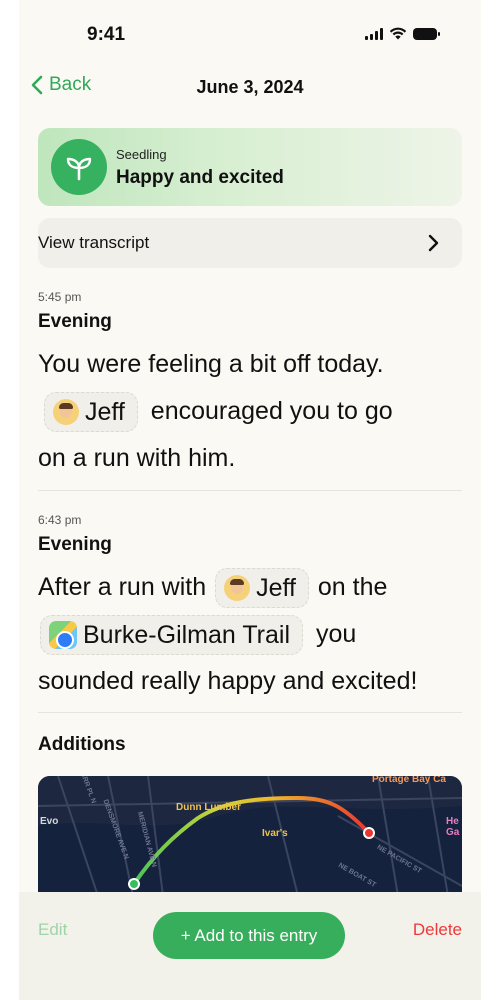 Image resolution: width=500 pixels, height=1000 pixels. Describe the element at coordinates (106, 34) in the screenshot. I see `status-time: 9:41` at that location.